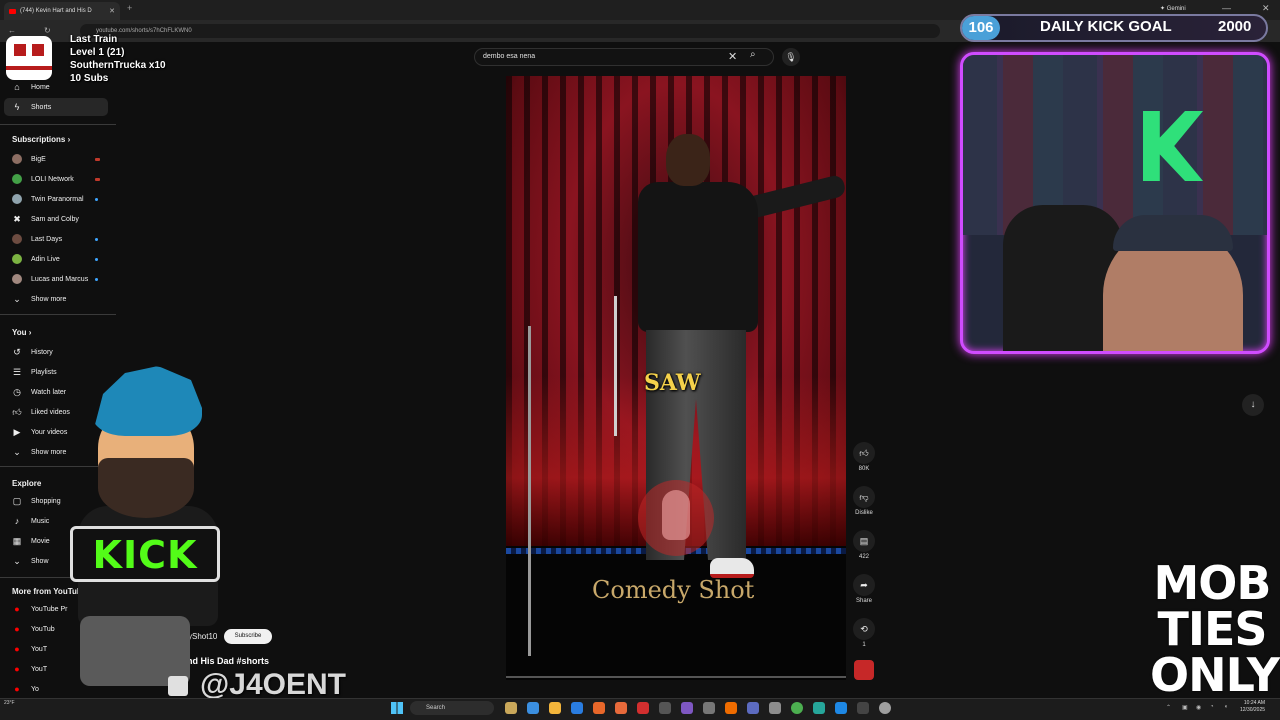  What do you see at coordinates (27, 483) in the screenshot?
I see `explore-header: Explore` at bounding box center [27, 483].